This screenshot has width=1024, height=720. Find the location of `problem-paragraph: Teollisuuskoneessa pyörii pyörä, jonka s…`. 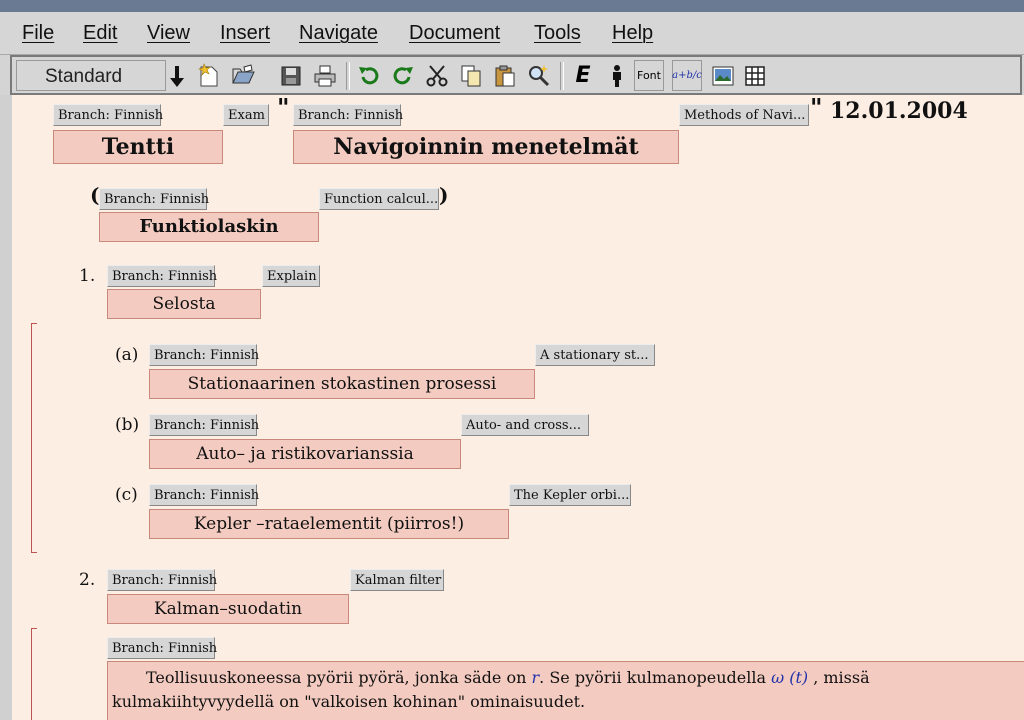

problem-paragraph: Teollisuuskoneessa pyörii pyörä, jonka s… is located at coordinates (565, 690).